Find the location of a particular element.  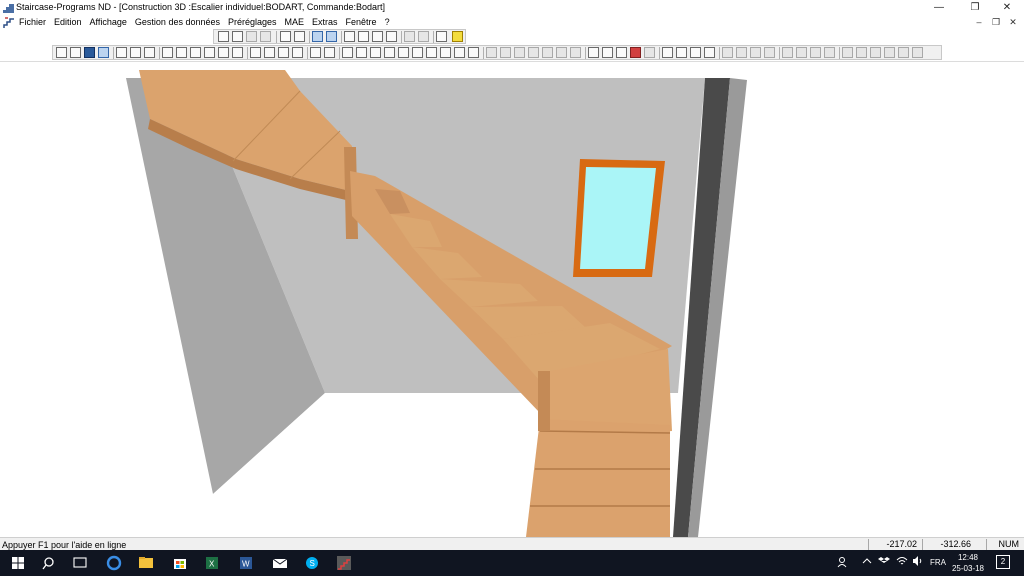

zoom-out-icon is located at coordinates (269, 52).